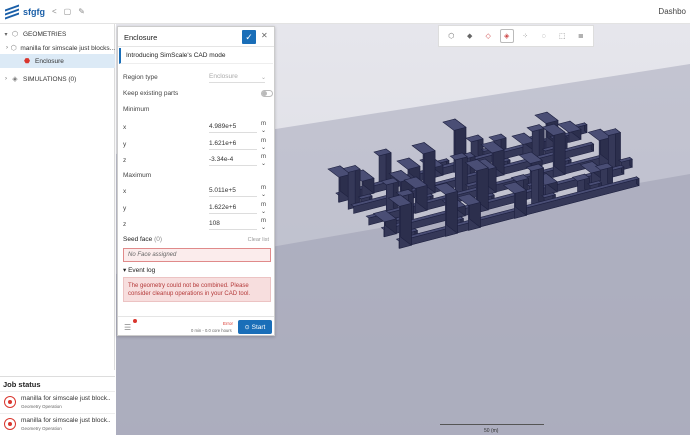 This screenshot has width=690, height=435. Describe the element at coordinates (138, 239) in the screenshot. I see `seed-face-label: Seed face` at that location.